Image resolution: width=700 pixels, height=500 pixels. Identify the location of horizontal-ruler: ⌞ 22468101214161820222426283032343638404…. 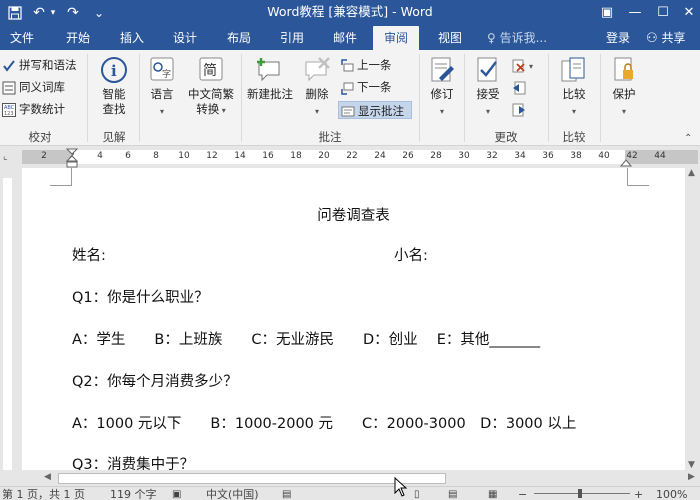
(350, 157).